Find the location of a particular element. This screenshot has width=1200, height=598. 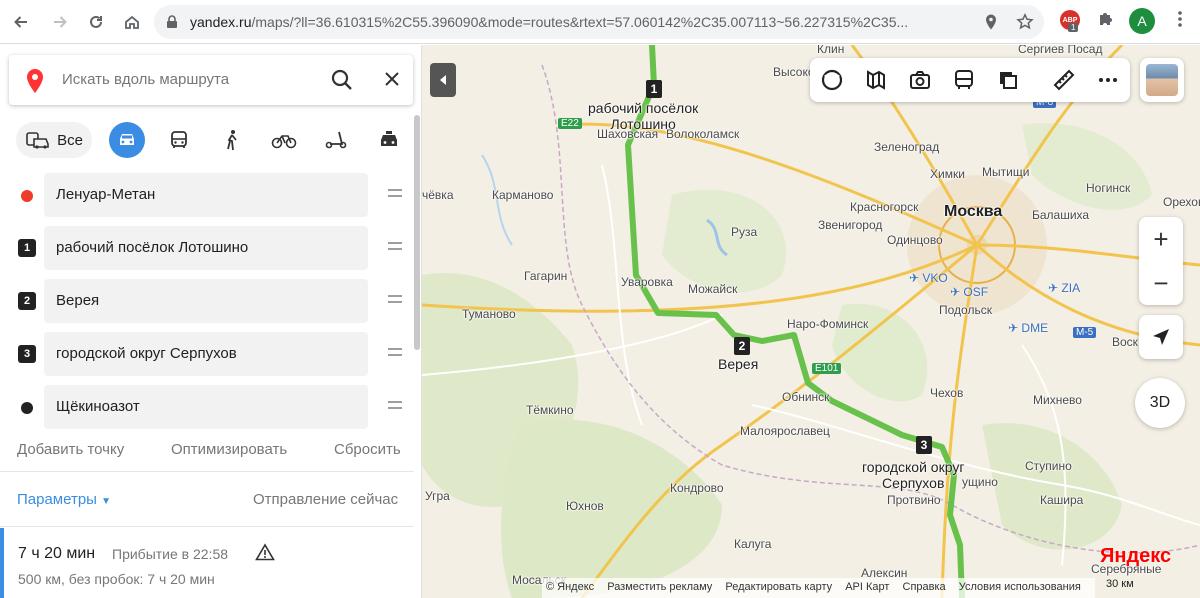

footer-link-edit-map: Редактировать карту is located at coordinates (778, 587).